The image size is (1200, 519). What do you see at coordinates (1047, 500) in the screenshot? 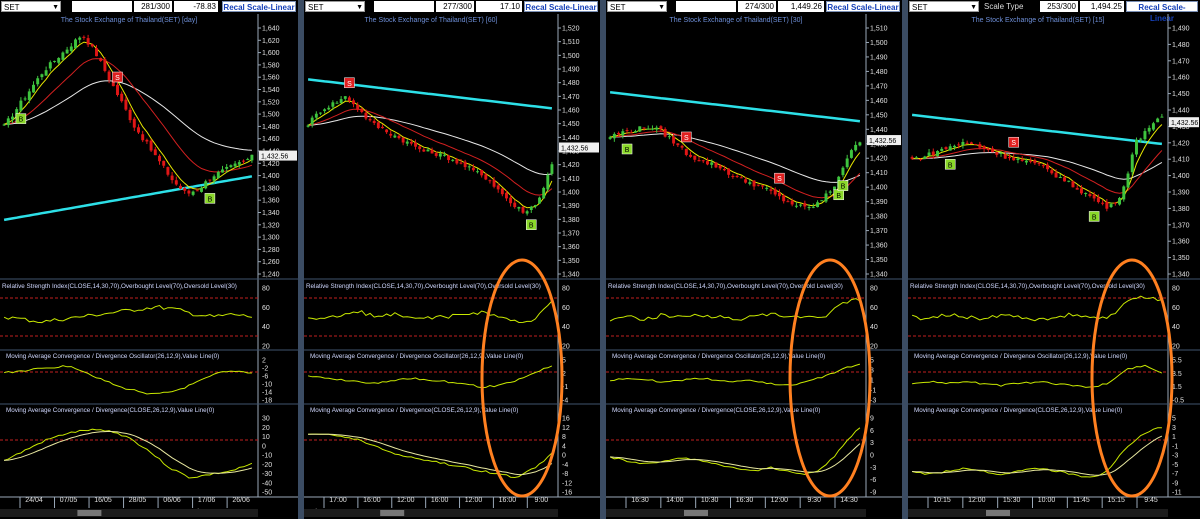
I see `date-label: 10:00` at bounding box center [1047, 500].